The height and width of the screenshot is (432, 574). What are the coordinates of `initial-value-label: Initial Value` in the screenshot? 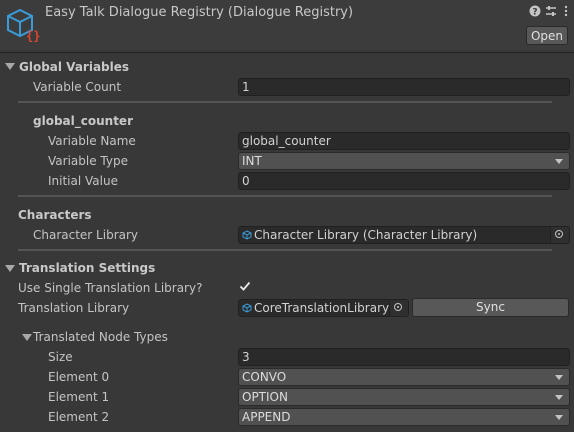 It's located at (83, 181).